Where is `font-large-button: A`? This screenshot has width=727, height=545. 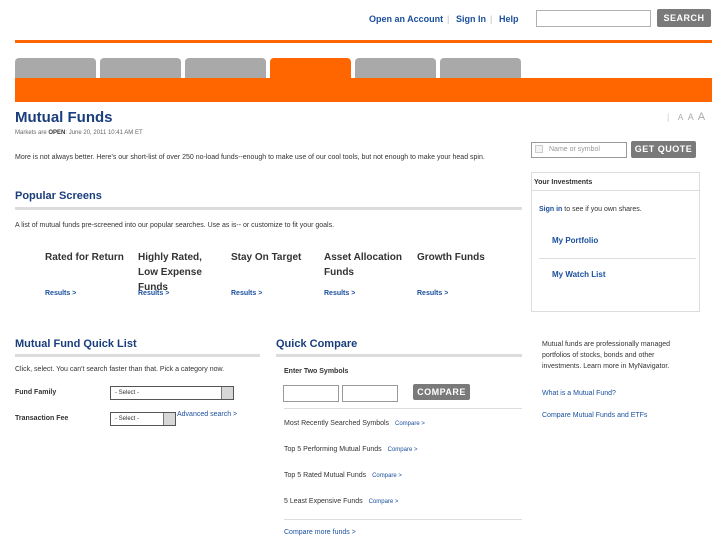
font-large-button: A is located at coordinates (701, 117).